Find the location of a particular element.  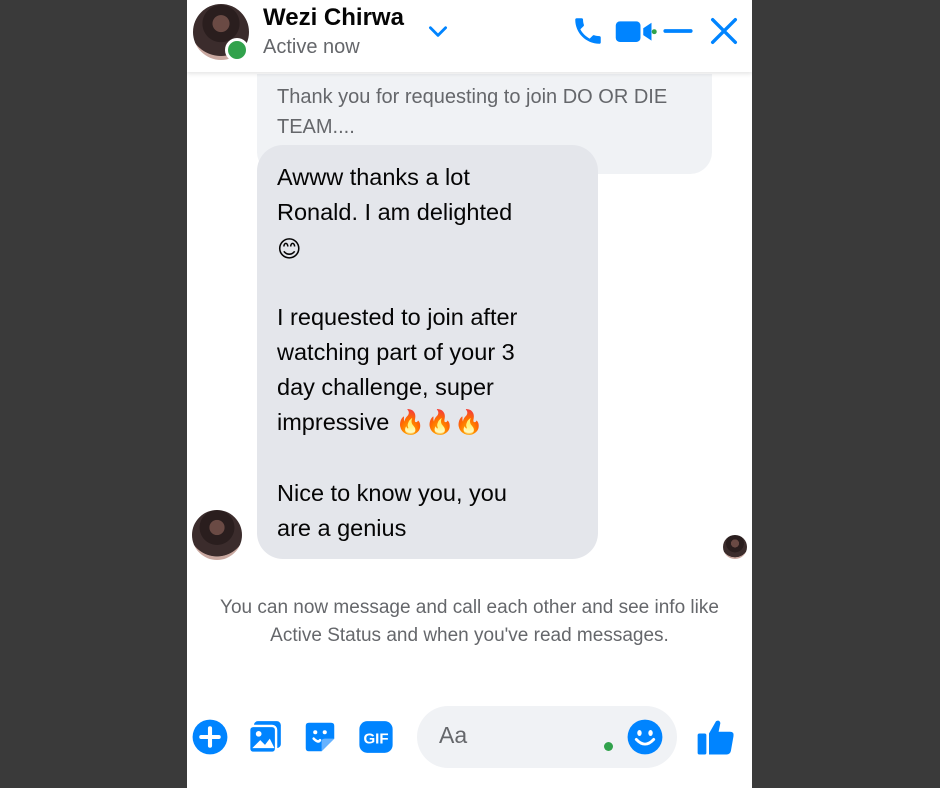

chevron-down-icon is located at coordinates (438, 31).